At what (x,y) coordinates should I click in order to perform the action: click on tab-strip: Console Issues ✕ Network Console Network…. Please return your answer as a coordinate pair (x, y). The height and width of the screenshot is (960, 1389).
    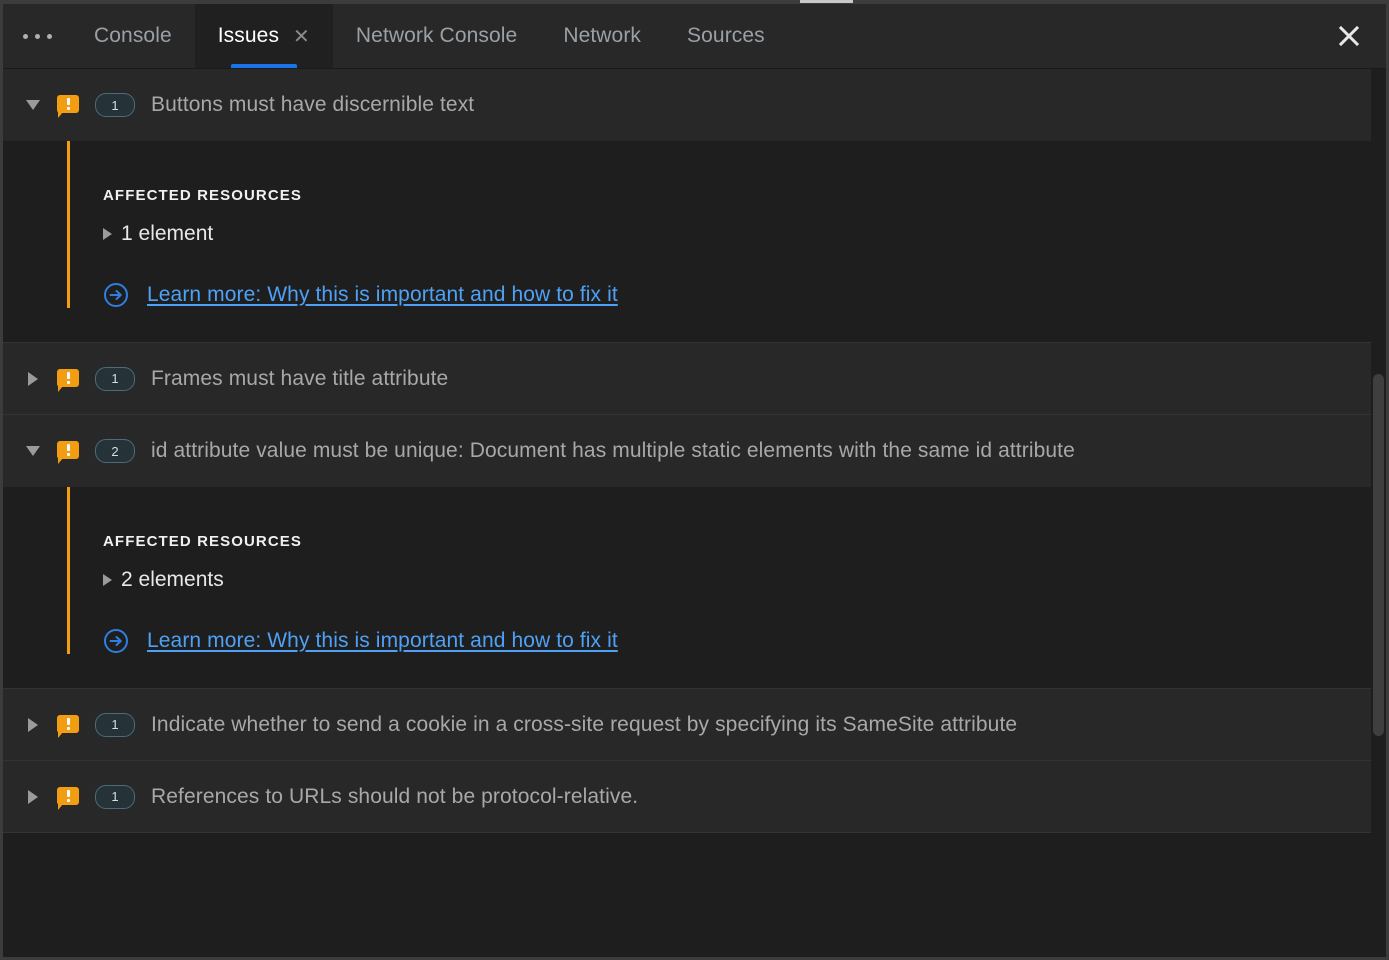
    Looking at the image, I should click on (429, 36).